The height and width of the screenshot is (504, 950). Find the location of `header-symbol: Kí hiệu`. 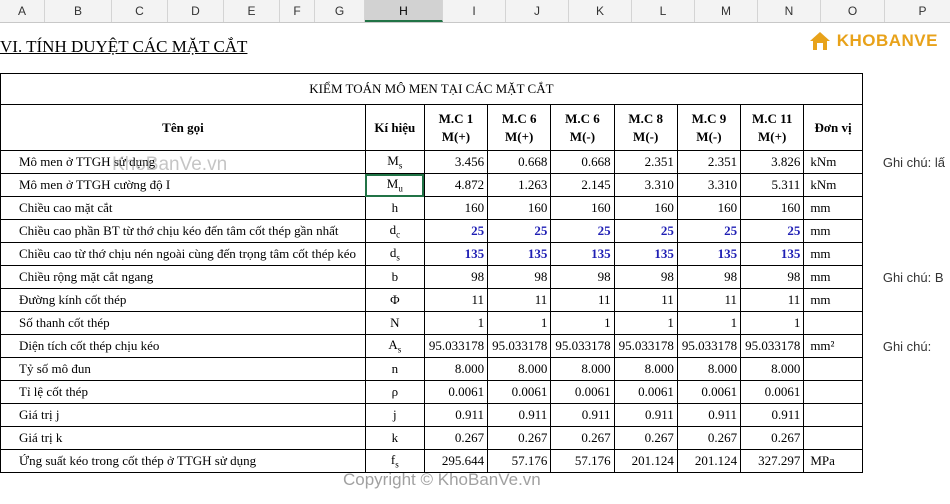

header-symbol: Kí hiệu is located at coordinates (394, 127).